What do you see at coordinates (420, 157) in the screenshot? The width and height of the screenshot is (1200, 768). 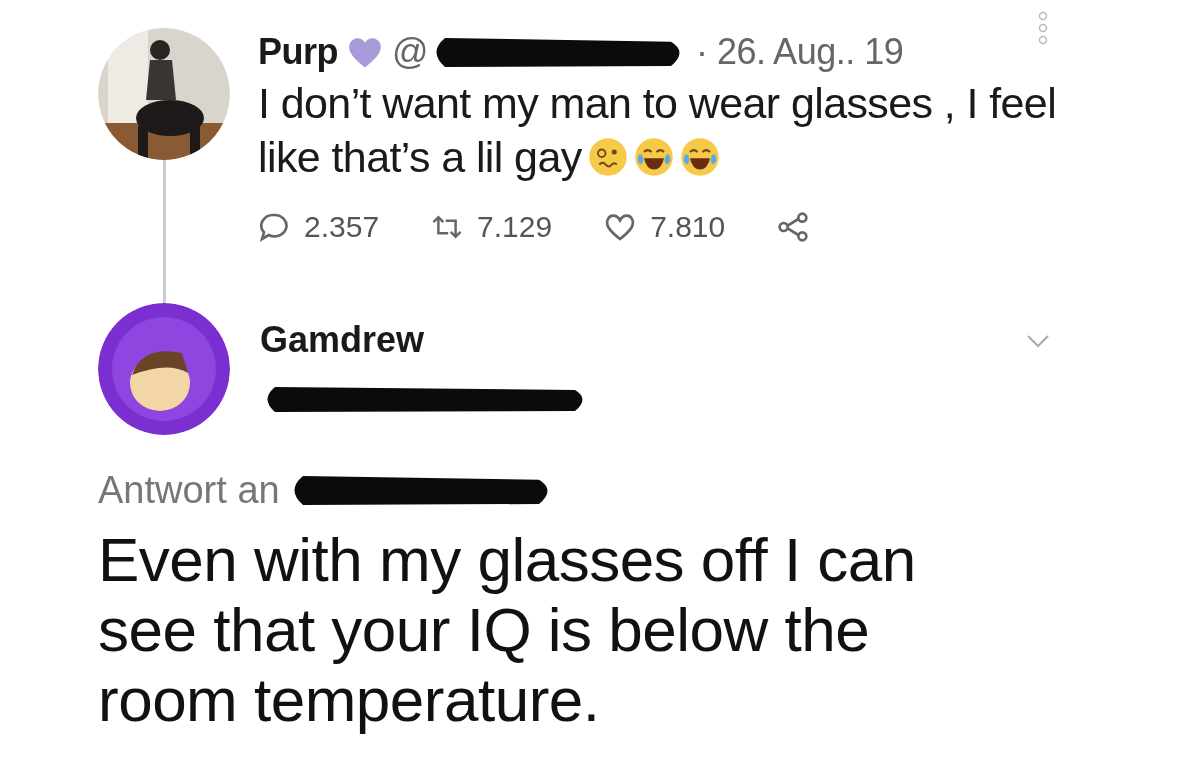 I see `tweet-text-line: like that’s a lil gay` at bounding box center [420, 157].